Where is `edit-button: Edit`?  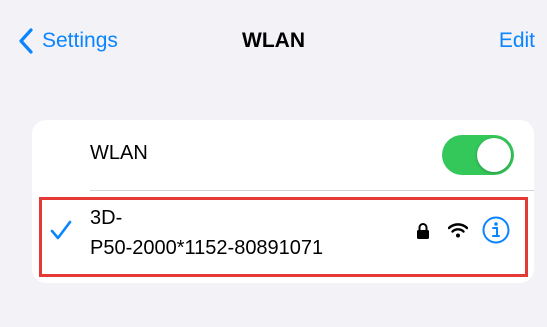 edit-button: Edit is located at coordinates (517, 41).